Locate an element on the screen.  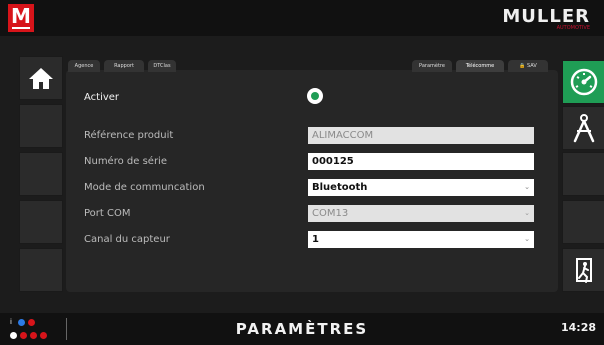
clock: 14:28 is located at coordinates (578, 327).